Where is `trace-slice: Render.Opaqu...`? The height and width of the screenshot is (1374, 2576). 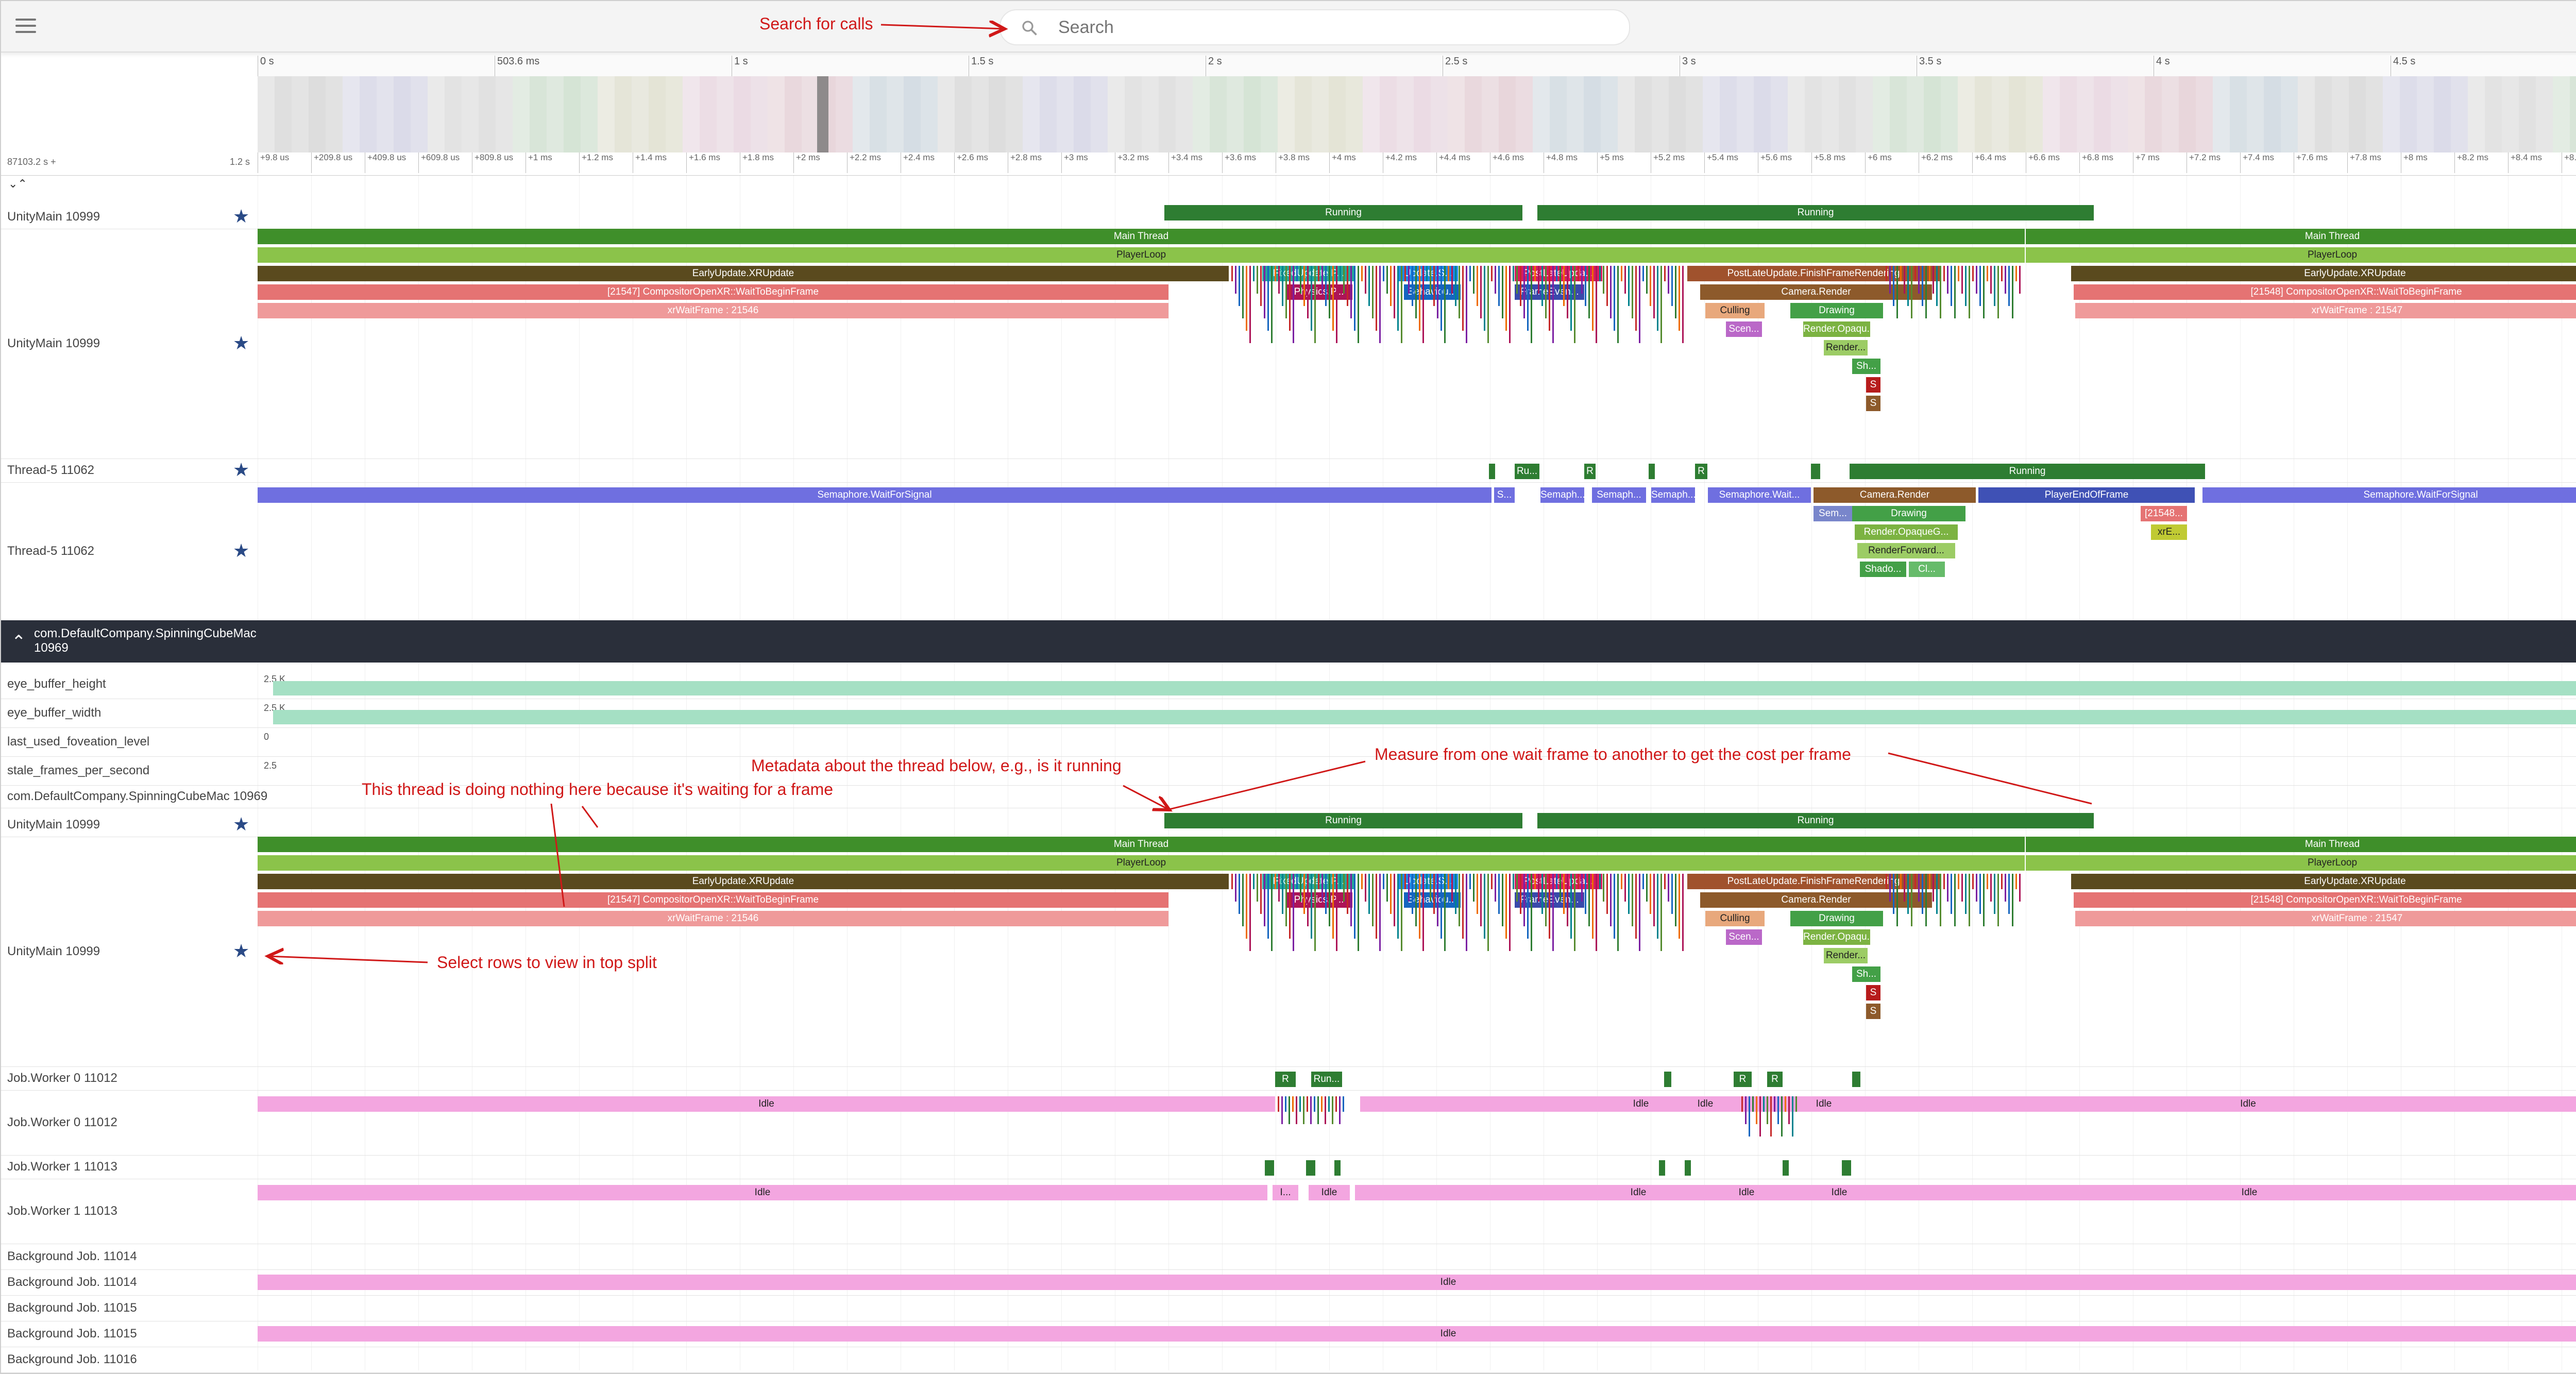 trace-slice: Render.Opaqu... is located at coordinates (1836, 937).